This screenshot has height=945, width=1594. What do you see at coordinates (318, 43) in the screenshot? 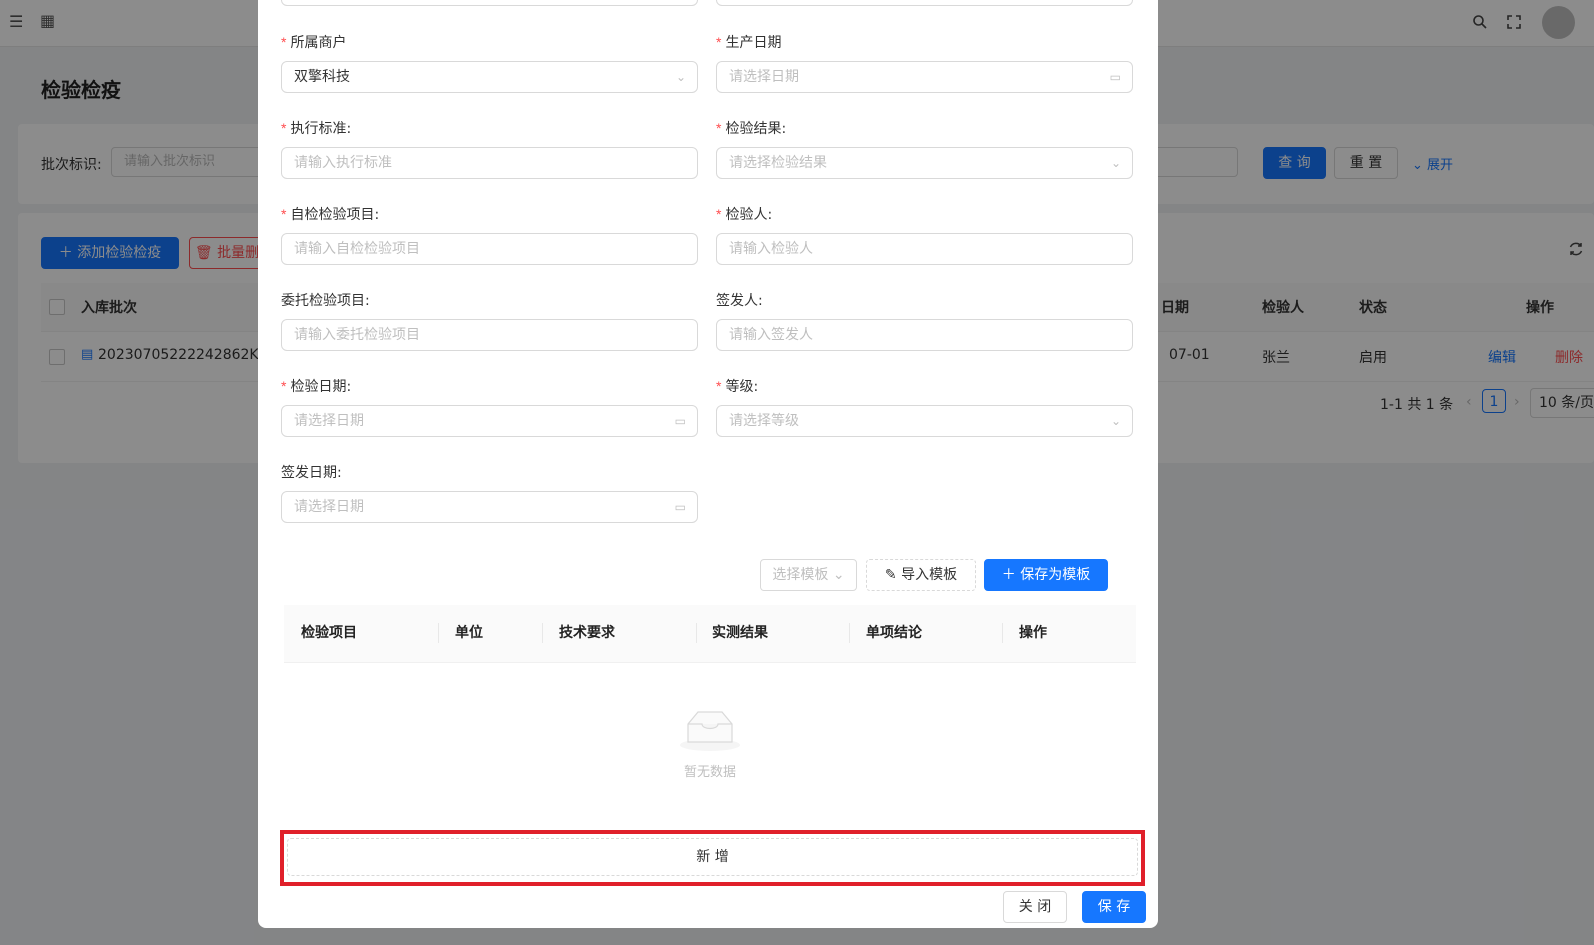
I see `merchant-label-text: 所属商户` at bounding box center [318, 43].